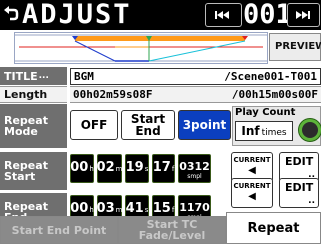 The height and width of the screenshot is (244, 321). I want to click on start-hours-field: 00 h, so click(82, 168).